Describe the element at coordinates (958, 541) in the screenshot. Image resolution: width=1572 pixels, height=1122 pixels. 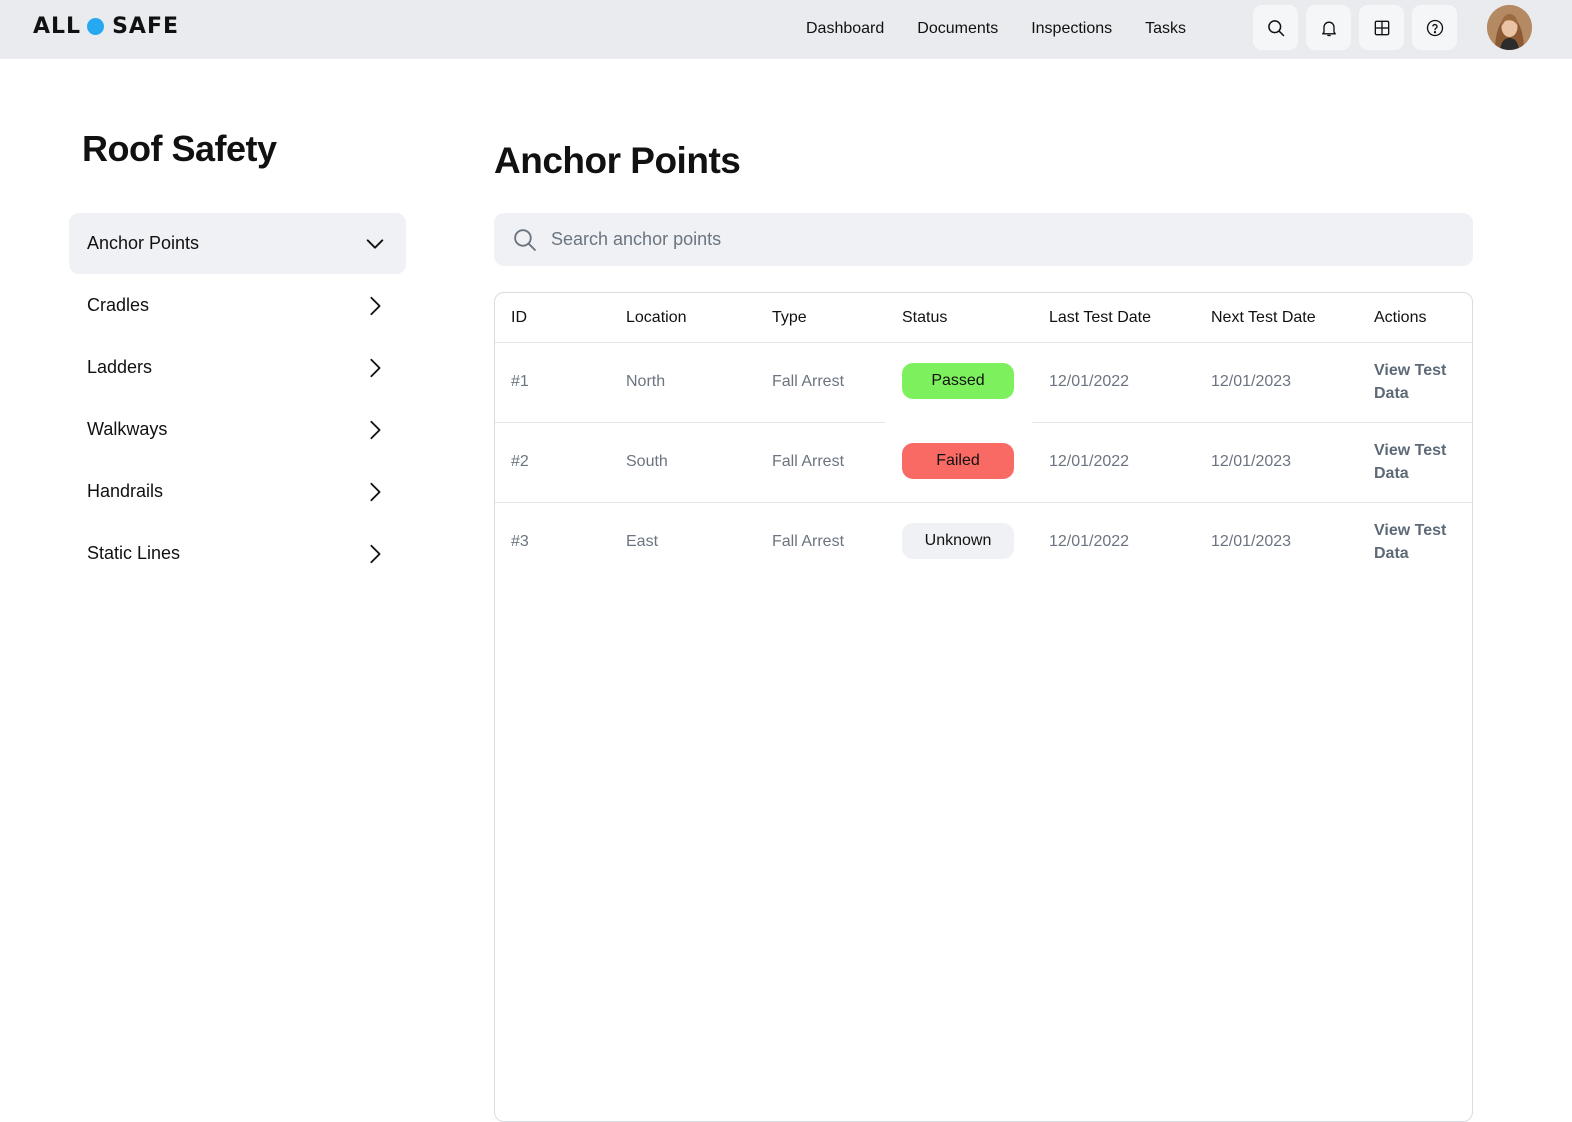
I see `status-badge: Unknown` at that location.